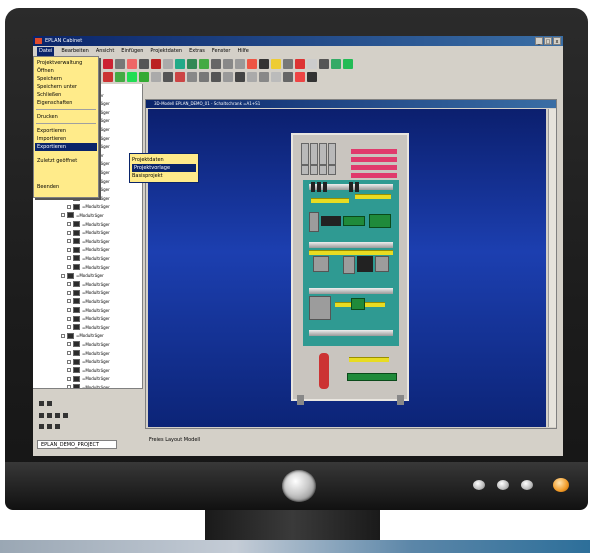 This screenshot has width=590, height=553. I want to click on arrow-up-icon, so click(49, 415).